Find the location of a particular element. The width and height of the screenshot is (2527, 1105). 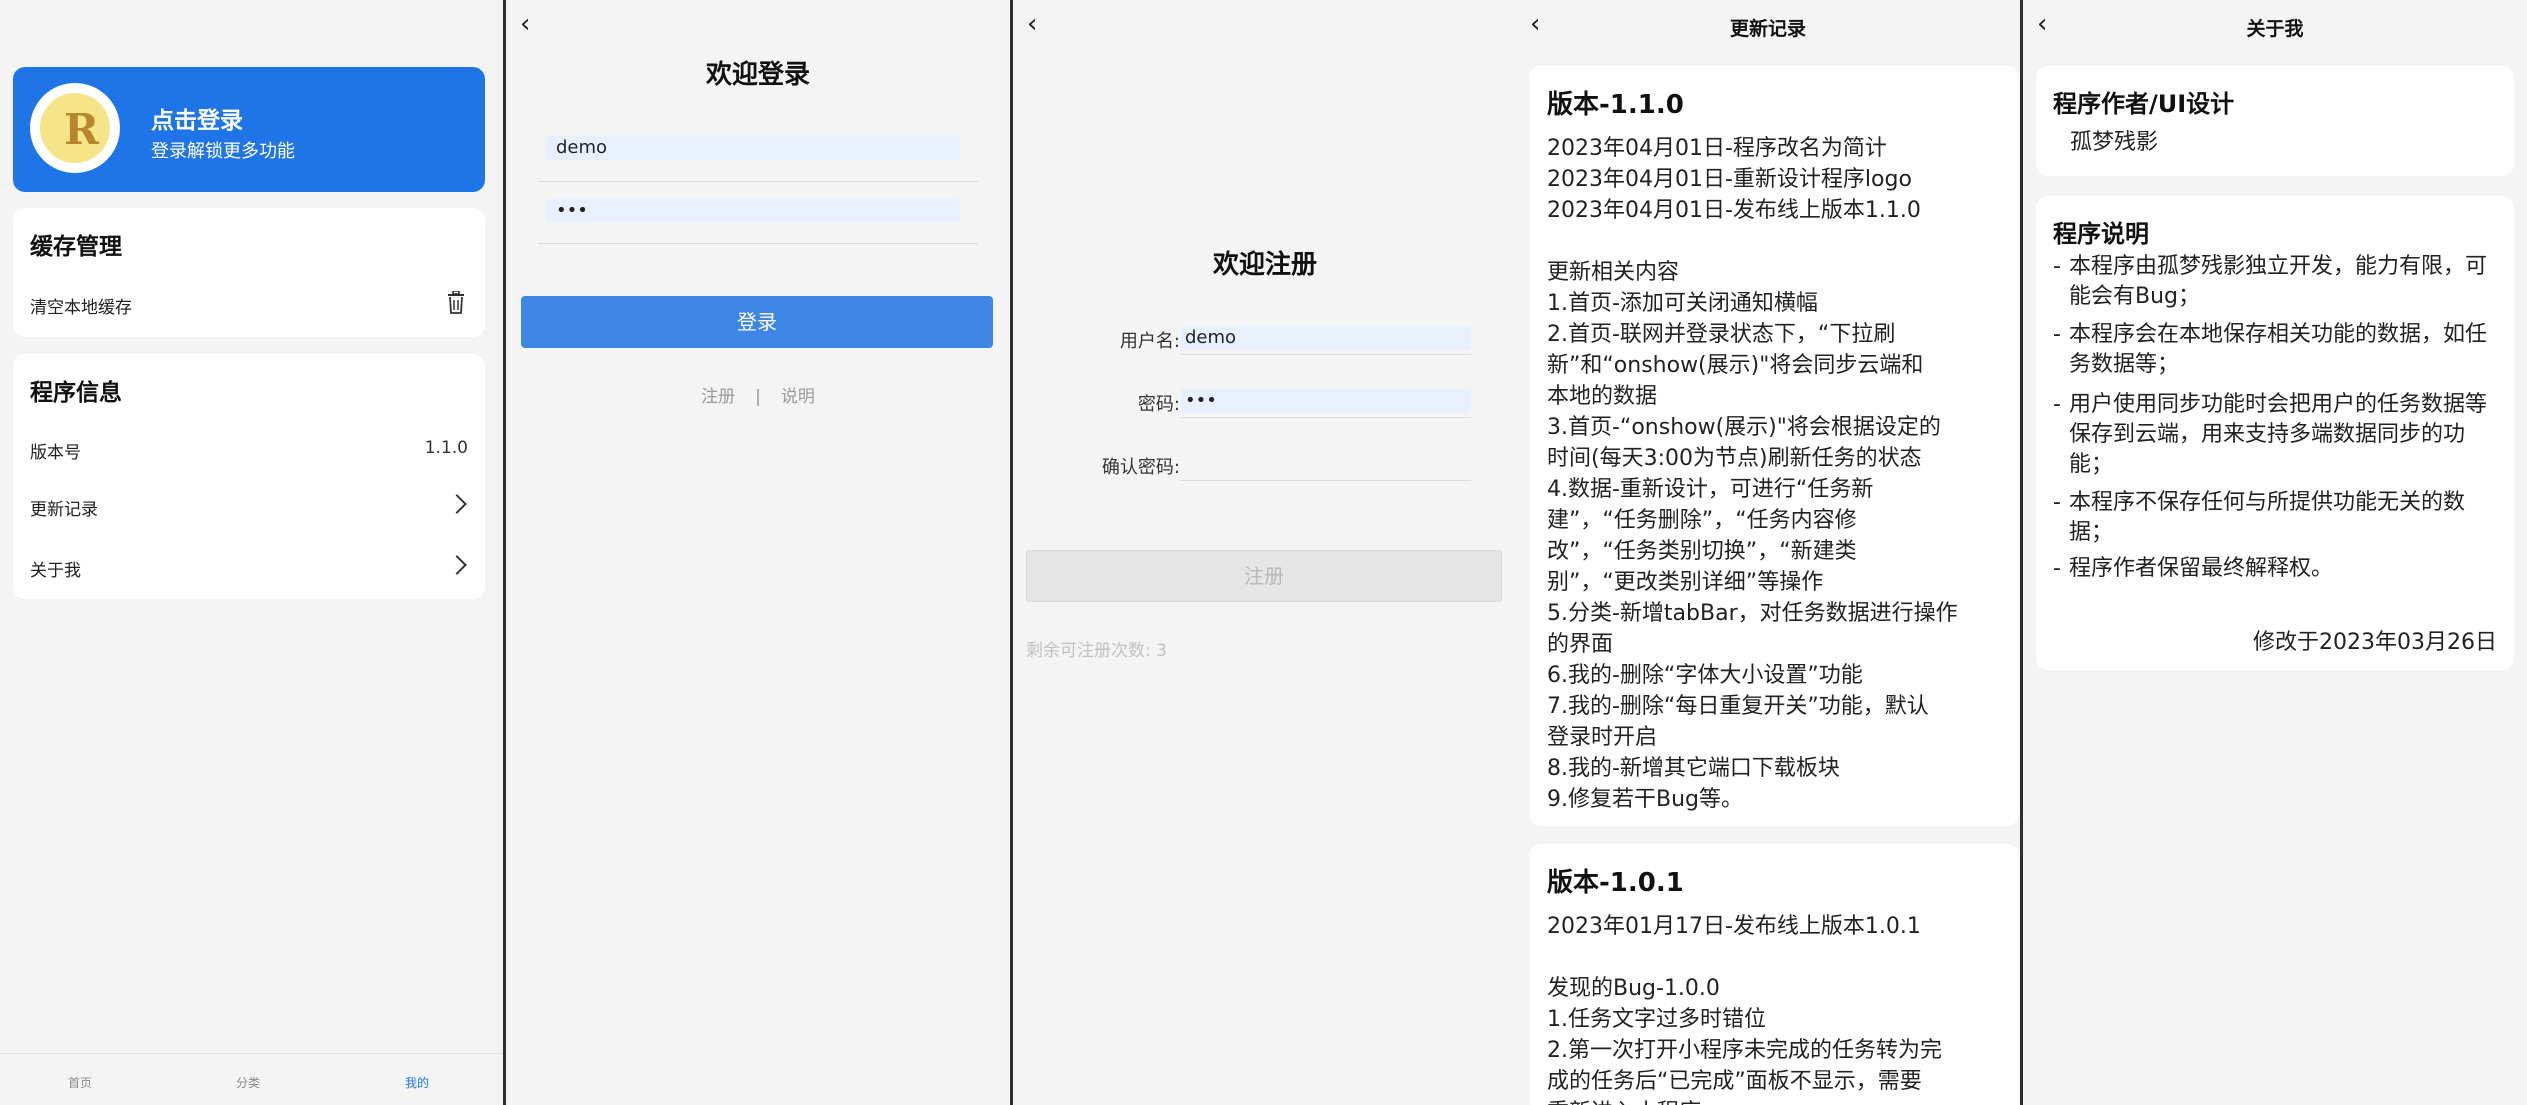

author-heading: 程序作者/UI设计 is located at coordinates (2144, 104).